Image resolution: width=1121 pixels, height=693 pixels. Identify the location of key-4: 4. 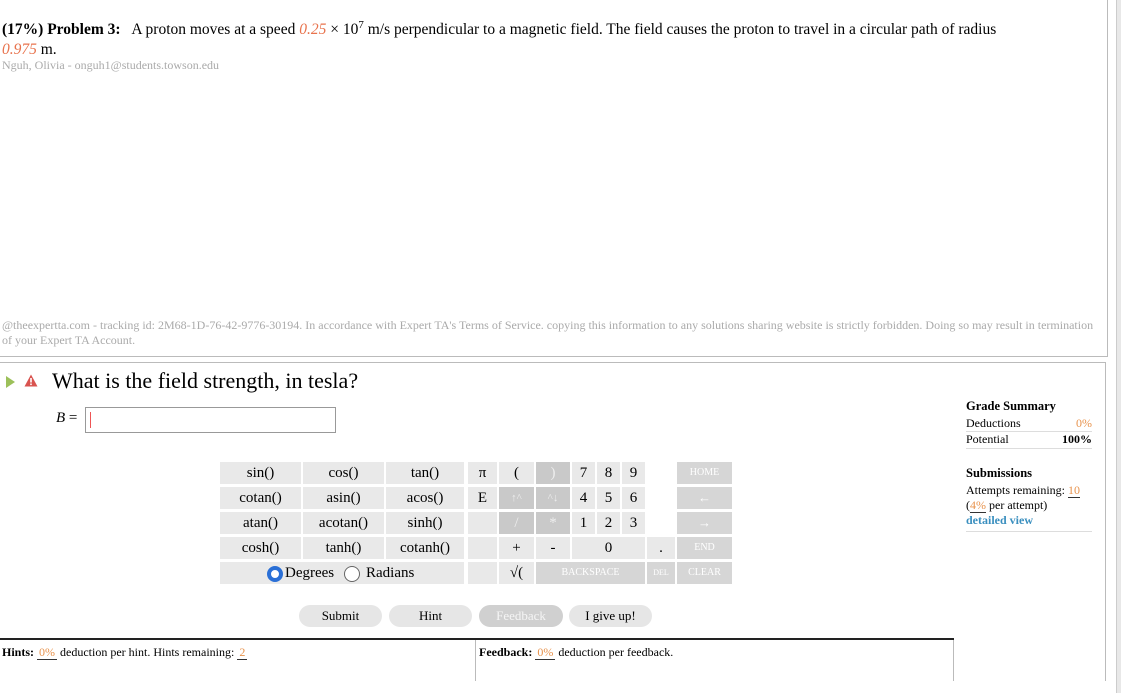
(583, 498).